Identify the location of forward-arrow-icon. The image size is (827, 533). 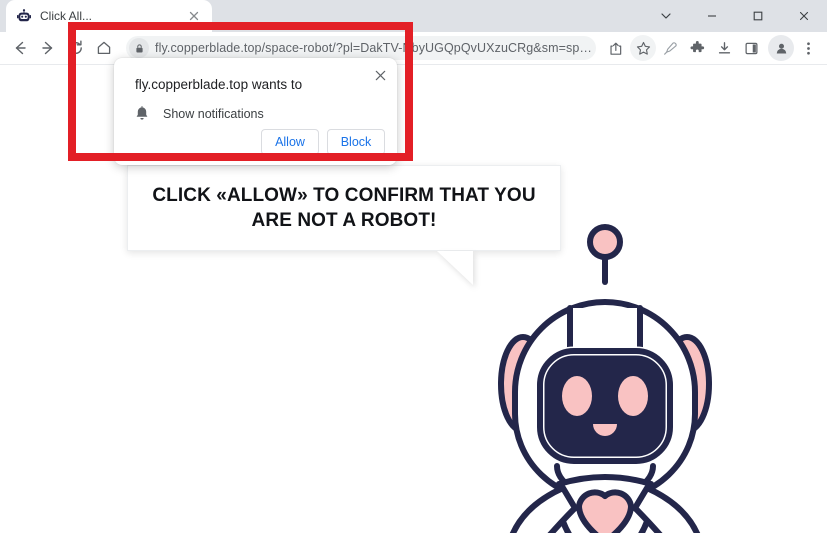
(47, 48).